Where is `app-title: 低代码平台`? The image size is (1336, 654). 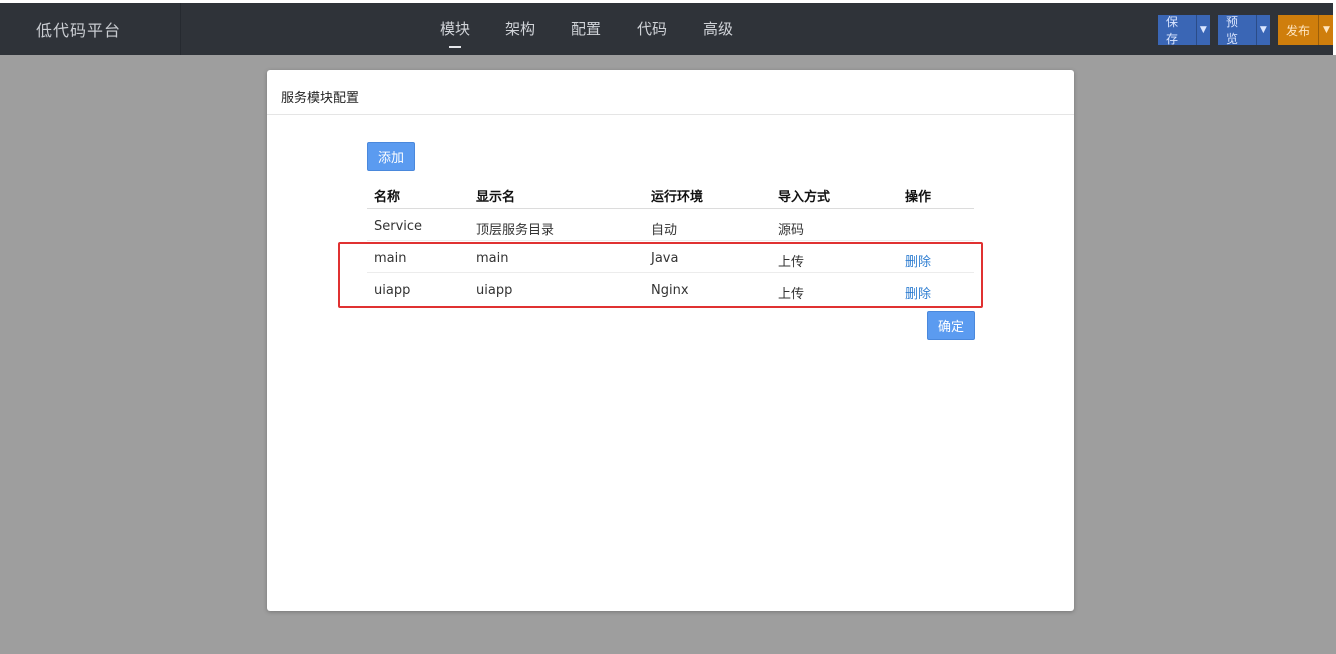 app-title: 低代码平台 is located at coordinates (79, 30).